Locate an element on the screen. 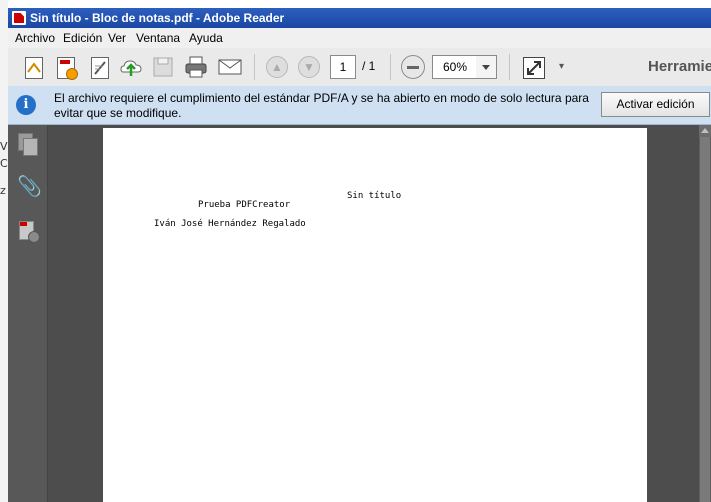  page-total: / 1 is located at coordinates (369, 66).